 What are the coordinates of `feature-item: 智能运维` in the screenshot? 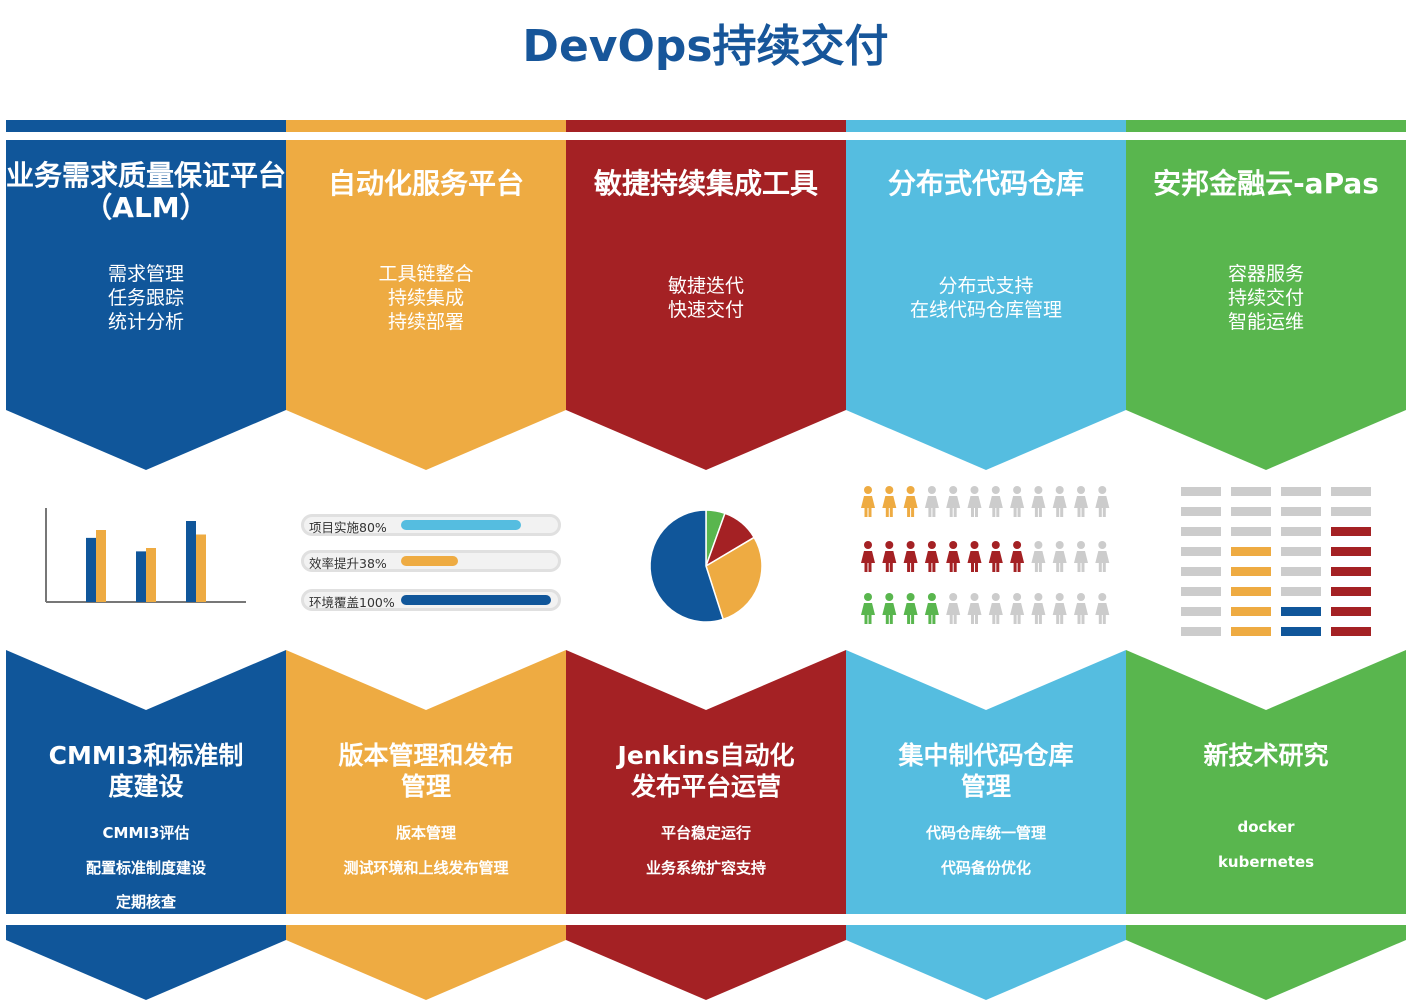 It's located at (1265, 322).